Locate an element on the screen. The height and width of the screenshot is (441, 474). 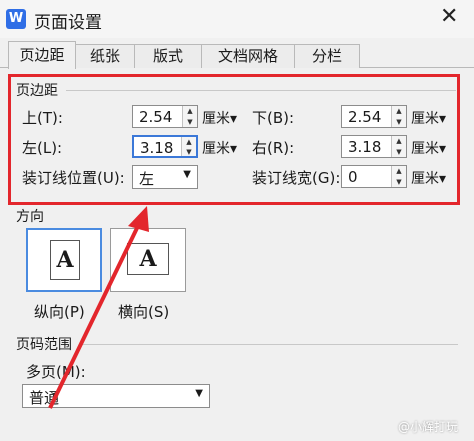
arrow-head is located at coordinates (138, 219).